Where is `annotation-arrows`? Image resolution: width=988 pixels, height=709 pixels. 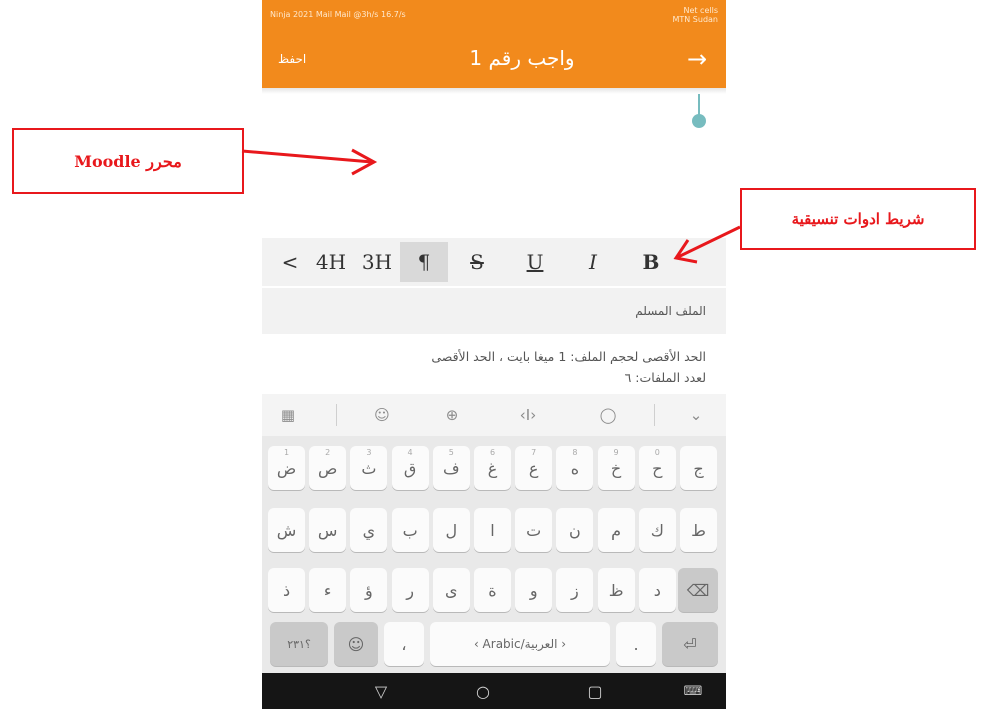
annotation-arrows is located at coordinates (491, 206).